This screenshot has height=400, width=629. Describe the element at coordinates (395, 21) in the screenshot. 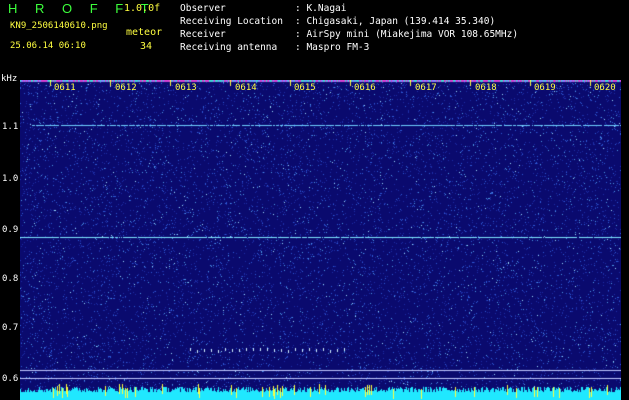

I see `meta-value: : Chigasaki, Japan (139.414 35.340)` at that location.